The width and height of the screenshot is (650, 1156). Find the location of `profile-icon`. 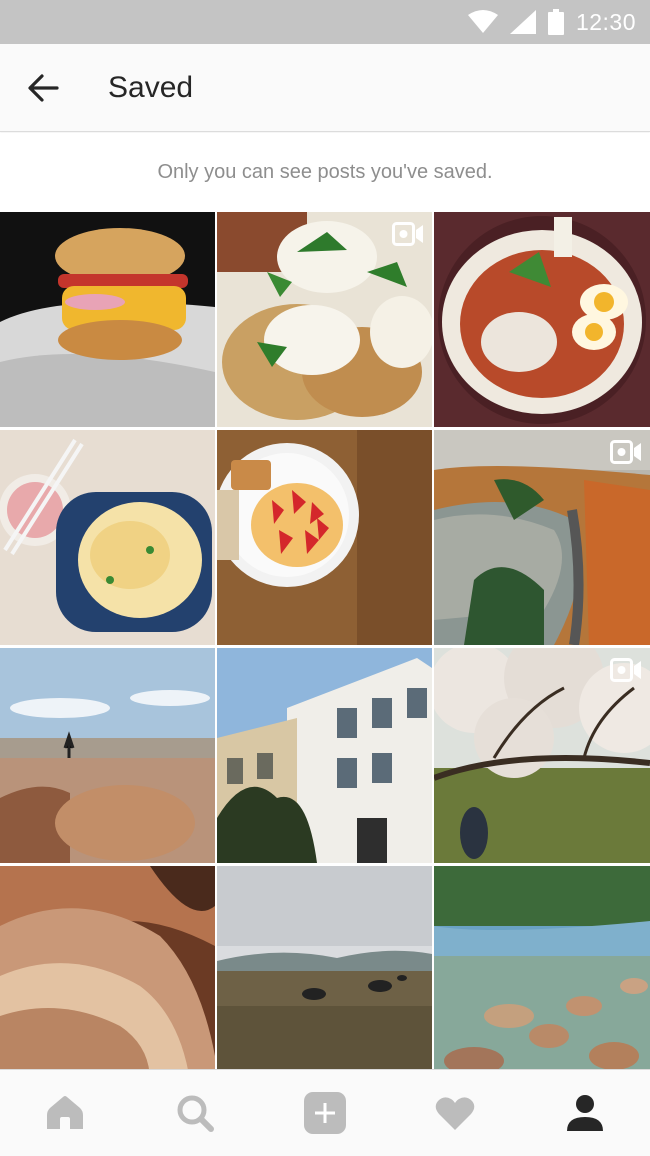

profile-icon is located at coordinates (585, 1113).